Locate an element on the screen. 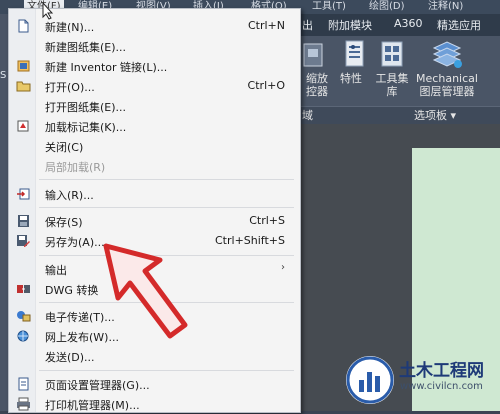  mouse-cursor-icon is located at coordinates (48, 11).